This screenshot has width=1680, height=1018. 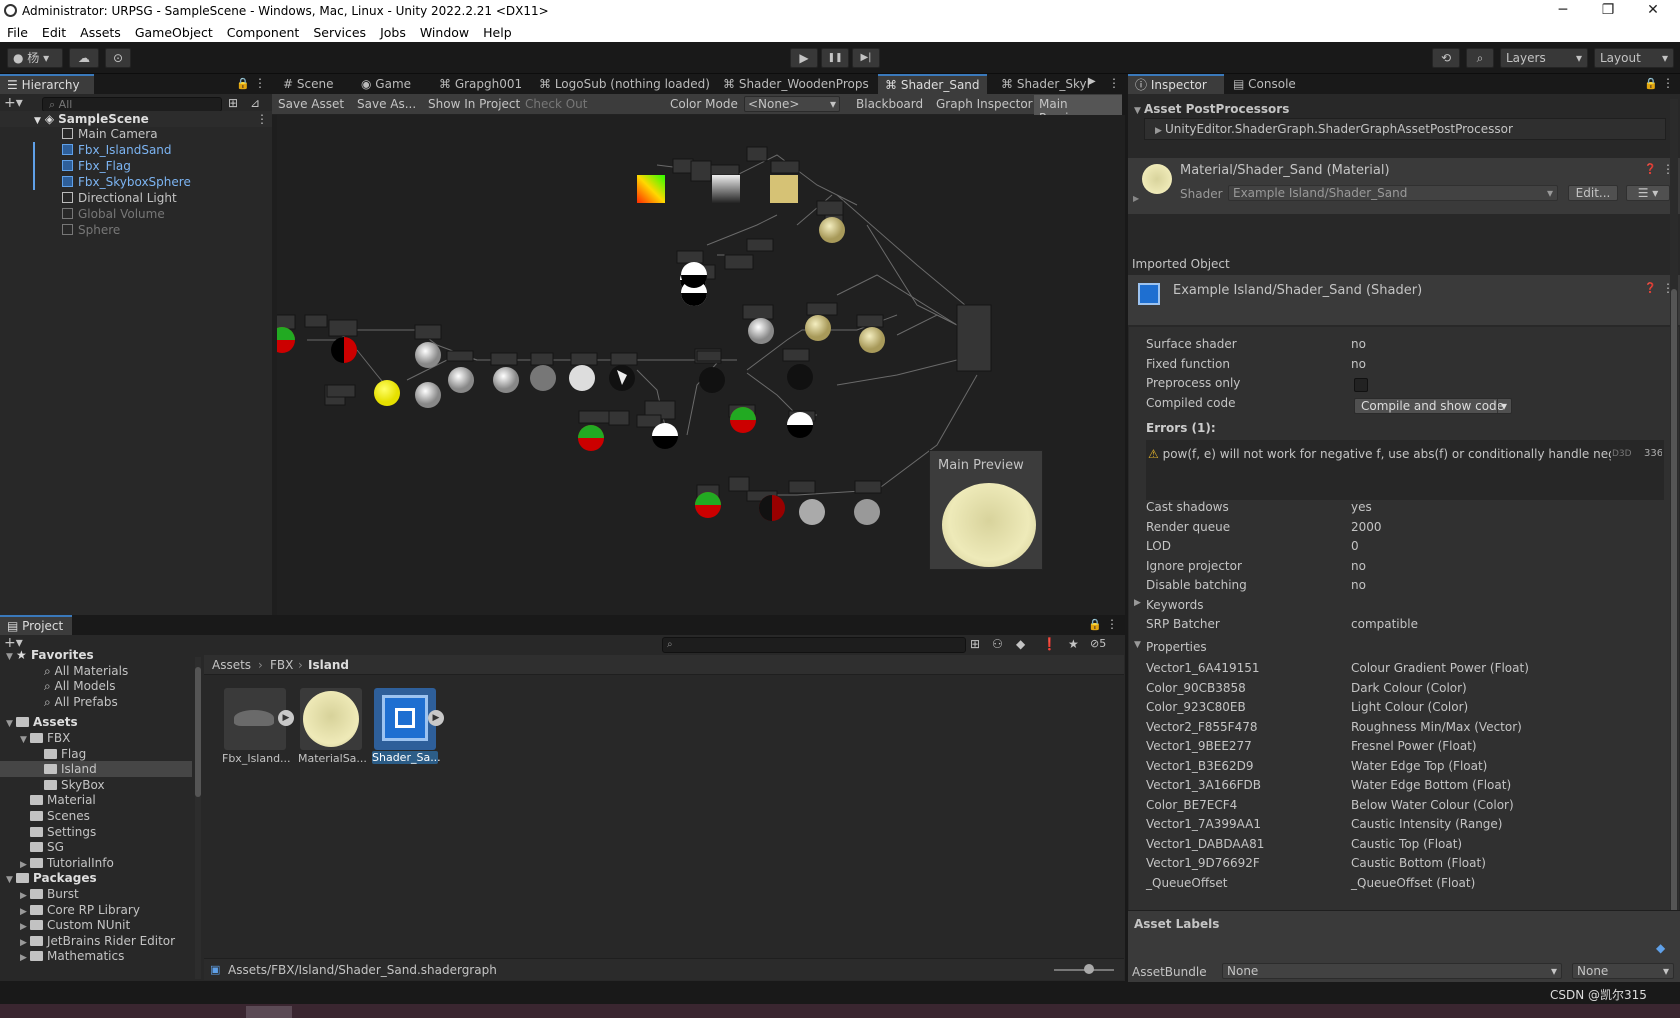 I want to click on shader-dropdown: Example Island/Shader_Sand ▾, so click(x=1393, y=193).